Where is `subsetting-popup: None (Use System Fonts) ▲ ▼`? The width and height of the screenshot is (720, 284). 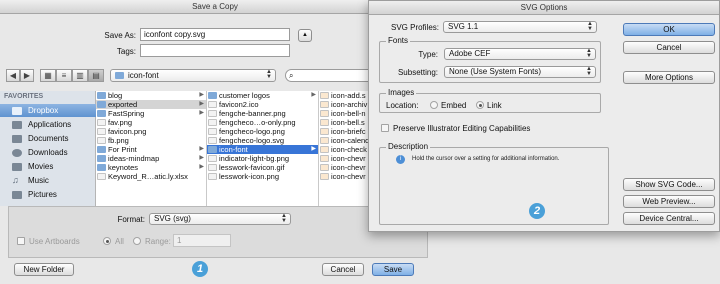
subsetting-popup: None (Use System Fonts) ▲ ▼ is located at coordinates (520, 72).